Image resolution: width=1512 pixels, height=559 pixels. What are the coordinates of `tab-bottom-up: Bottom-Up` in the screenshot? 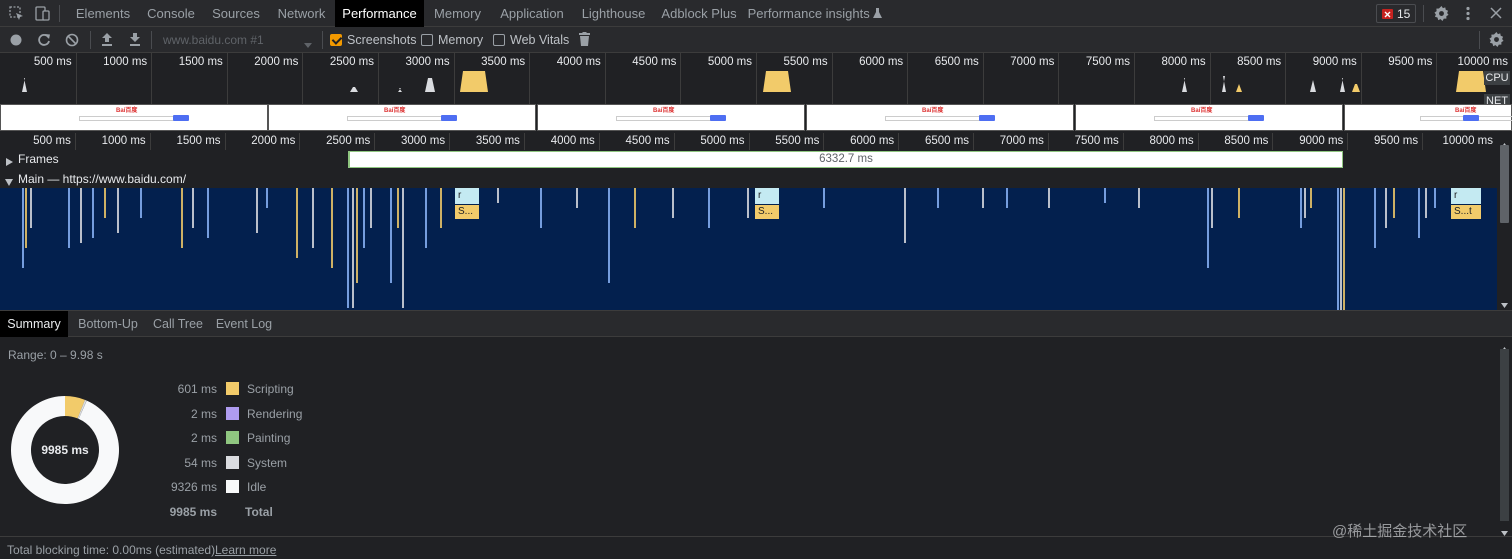 It's located at (108, 324).